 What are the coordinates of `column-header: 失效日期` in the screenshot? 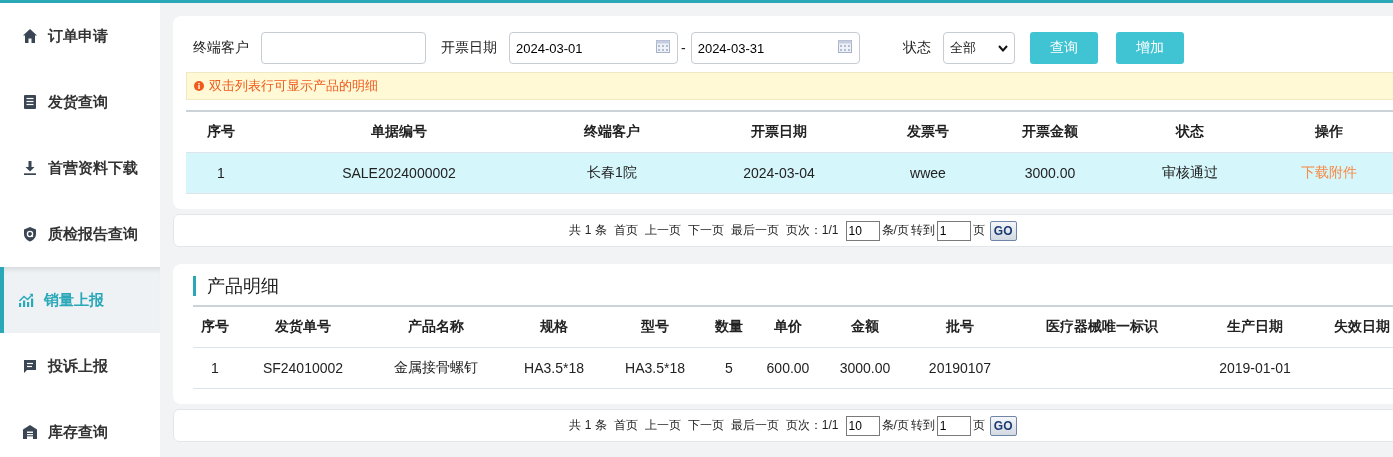 It's located at (1362, 327).